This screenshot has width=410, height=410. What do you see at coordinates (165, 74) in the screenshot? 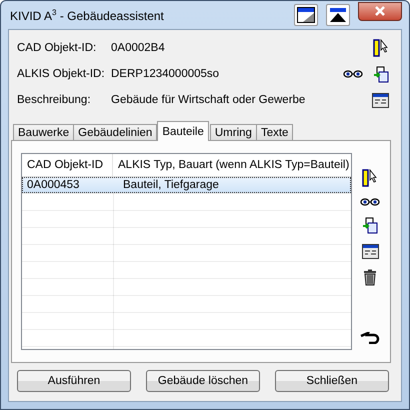
I see `field-value: DERP1234000005so` at bounding box center [165, 74].